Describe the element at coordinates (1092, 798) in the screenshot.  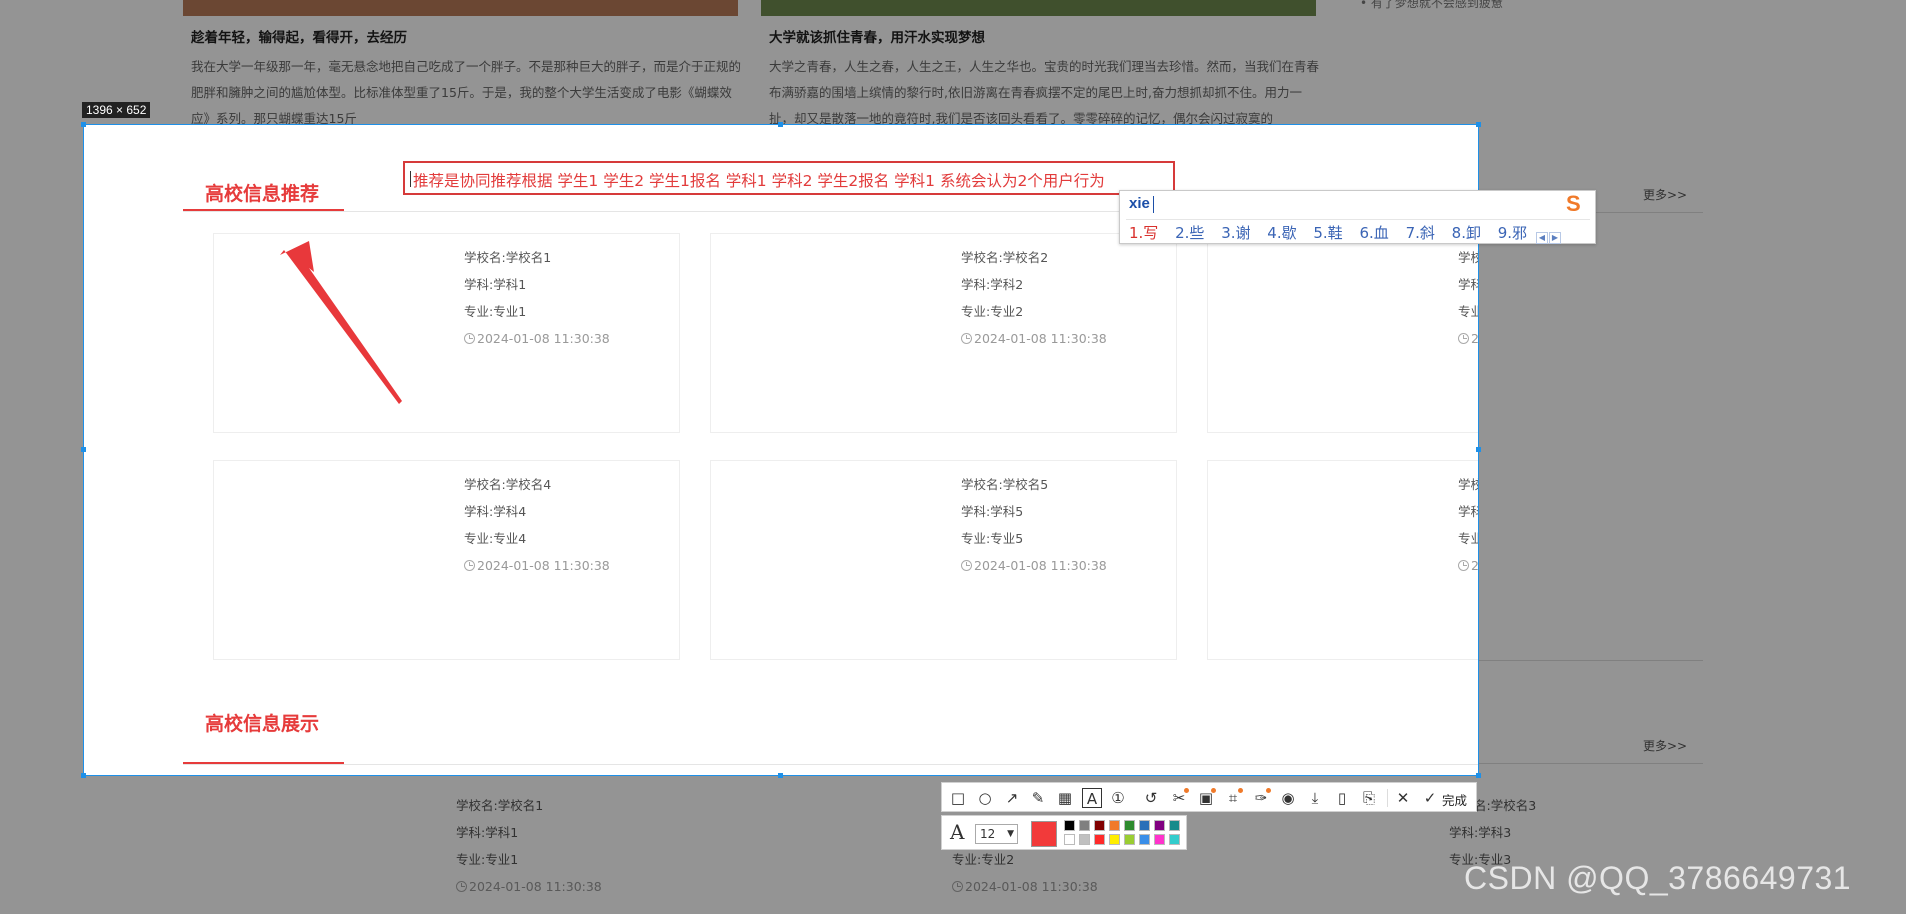
I see `text-icon: A` at that location.